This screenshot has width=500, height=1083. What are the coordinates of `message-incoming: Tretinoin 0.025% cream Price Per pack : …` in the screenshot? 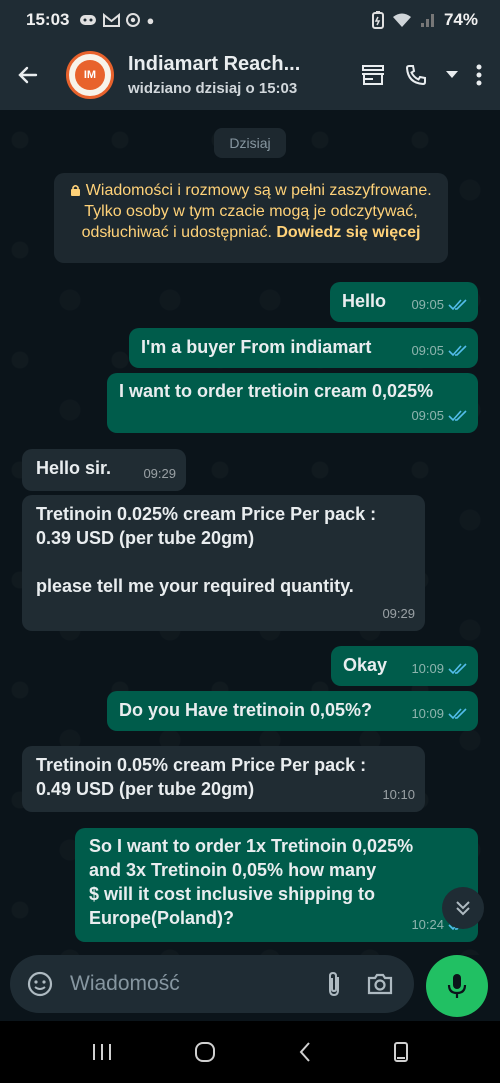 It's located at (223, 563).